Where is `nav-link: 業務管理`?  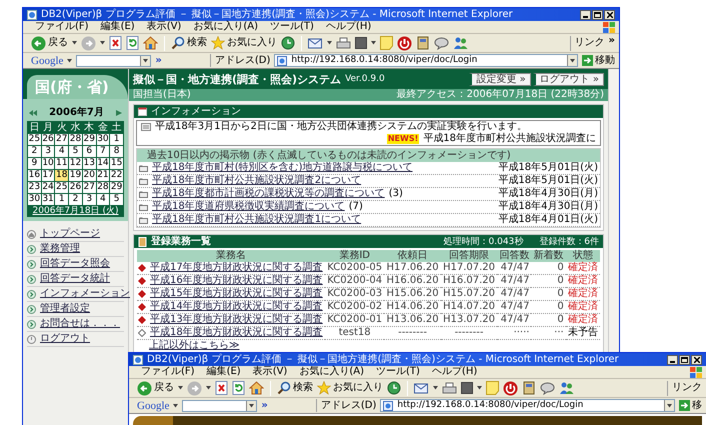
nav-link: 業務管理 is located at coordinates (60, 249).